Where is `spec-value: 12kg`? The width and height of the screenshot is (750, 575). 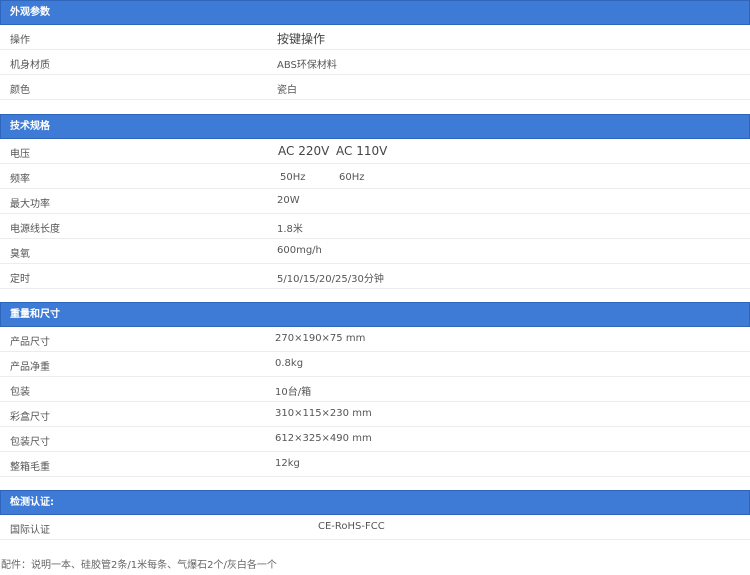
spec-value: 12kg is located at coordinates (287, 463).